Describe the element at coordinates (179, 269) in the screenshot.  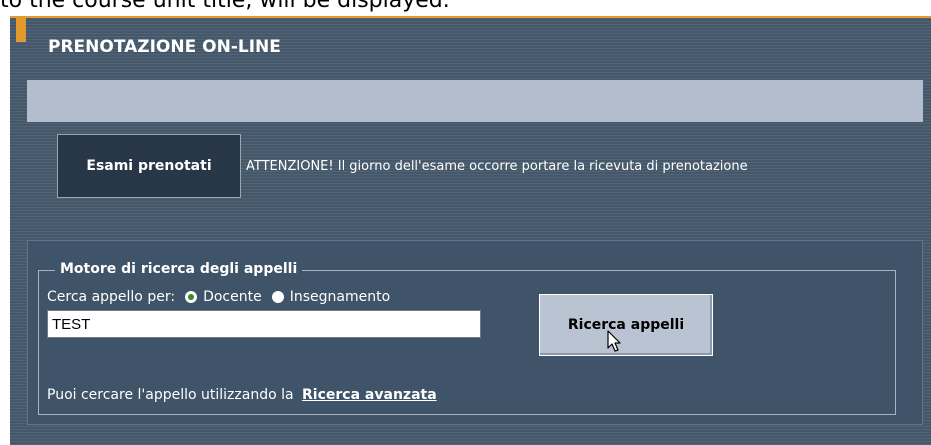
I see `search-legend: Motore di ricerca degli appelli` at that location.